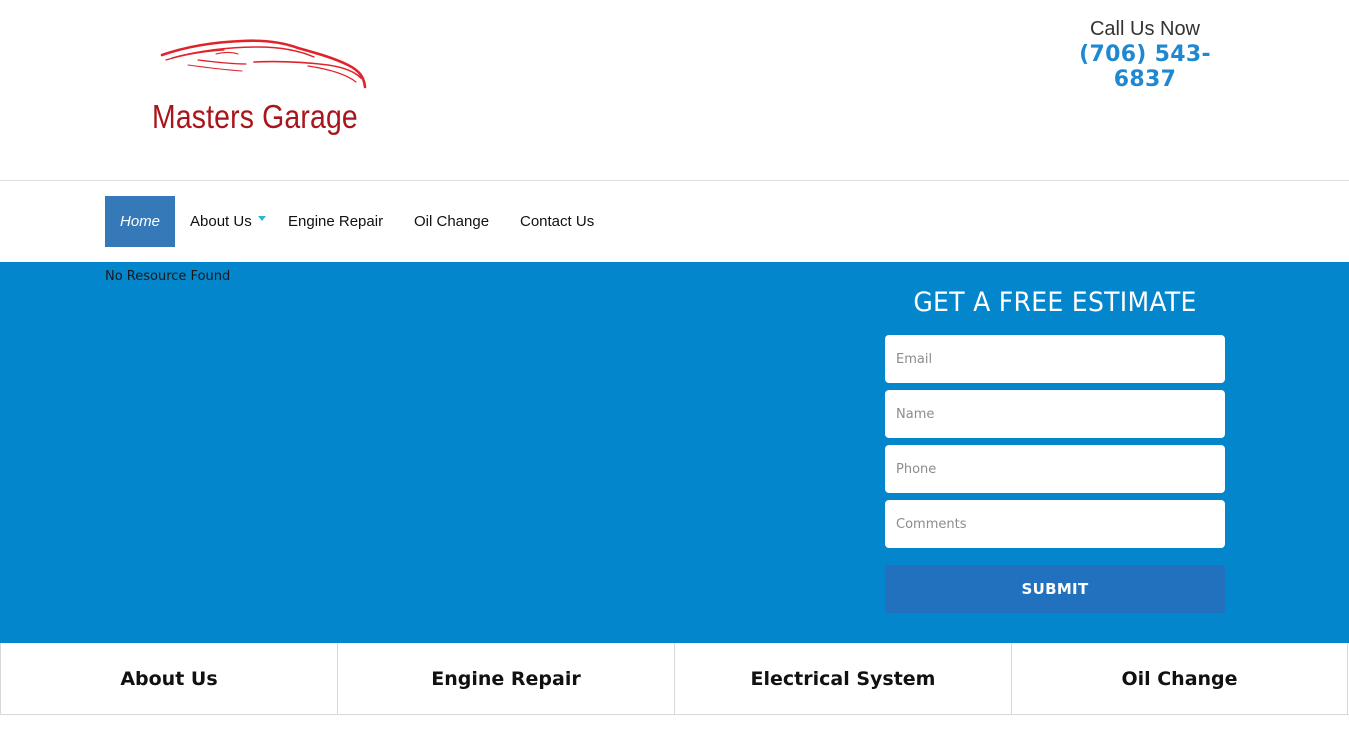  I want to click on email-field, so click(1055, 359).